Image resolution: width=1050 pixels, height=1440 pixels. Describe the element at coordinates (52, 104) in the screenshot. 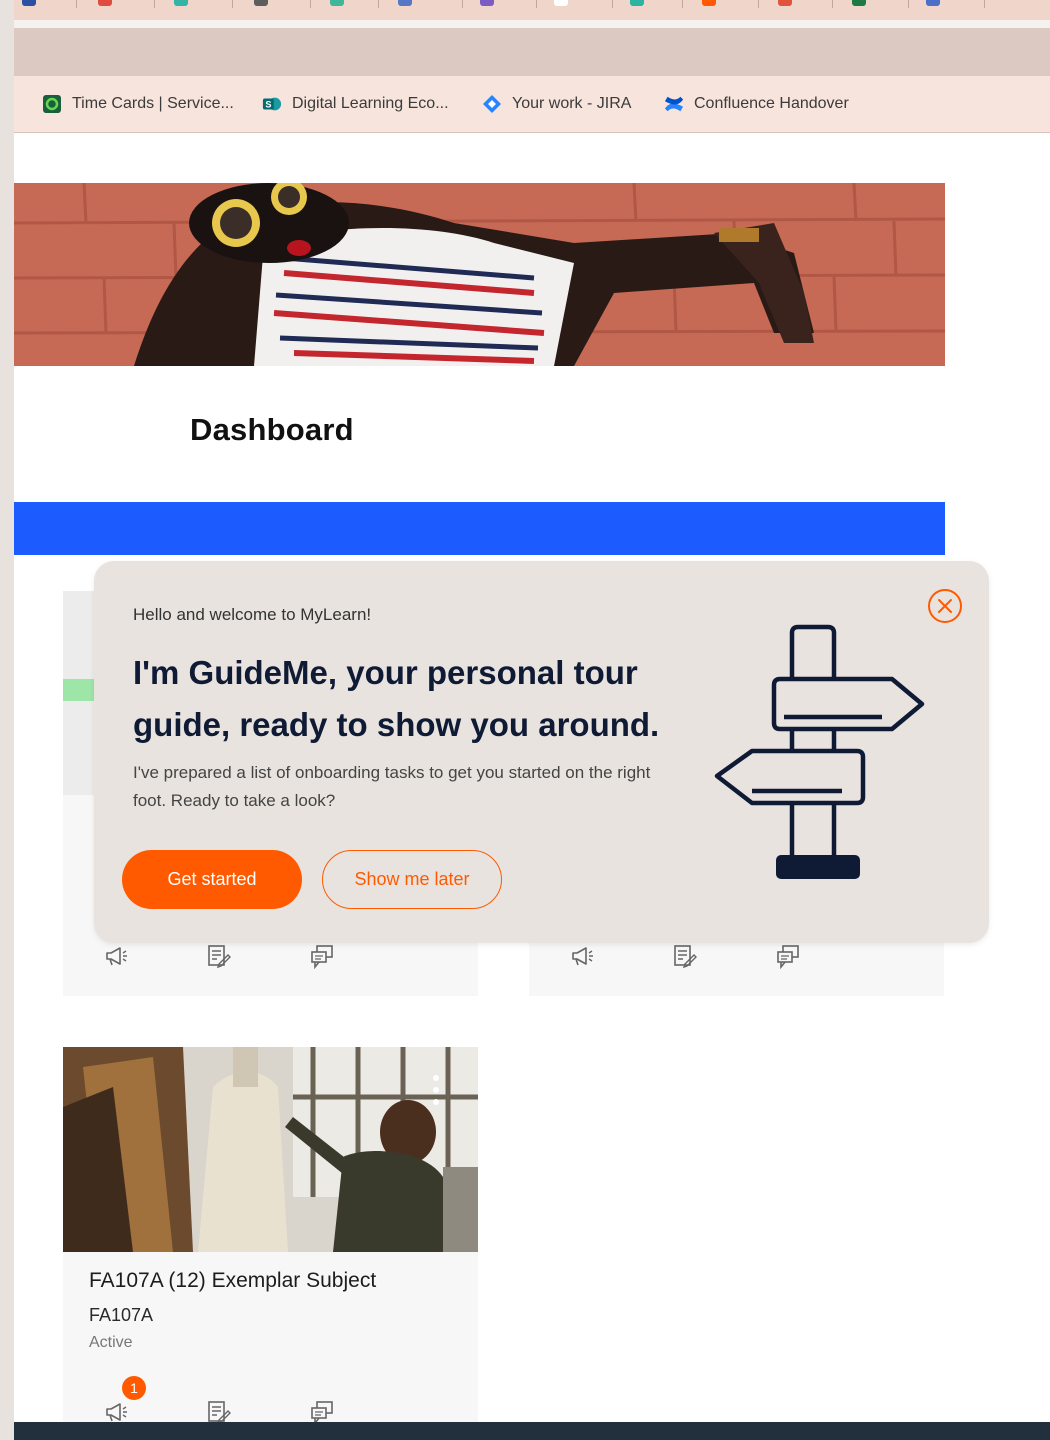

I see `servicenow-icon` at that location.